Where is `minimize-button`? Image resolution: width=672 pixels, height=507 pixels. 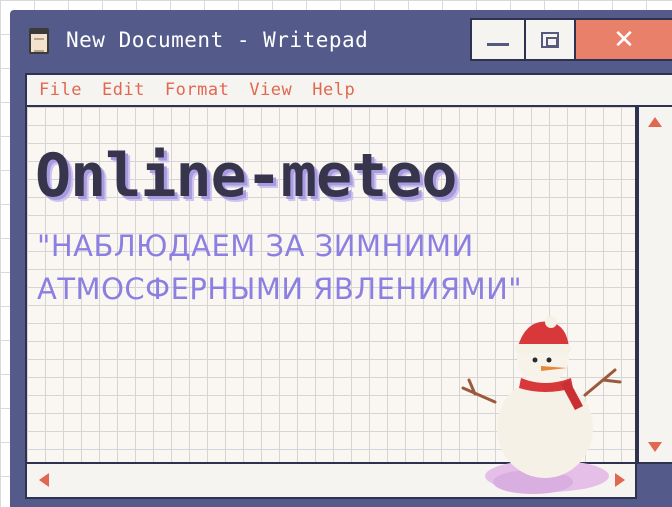
minimize-button is located at coordinates (498, 39).